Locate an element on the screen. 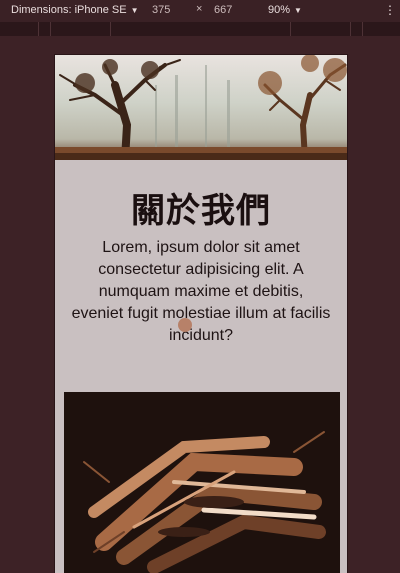  zoom-label: 90% is located at coordinates (279, 10).